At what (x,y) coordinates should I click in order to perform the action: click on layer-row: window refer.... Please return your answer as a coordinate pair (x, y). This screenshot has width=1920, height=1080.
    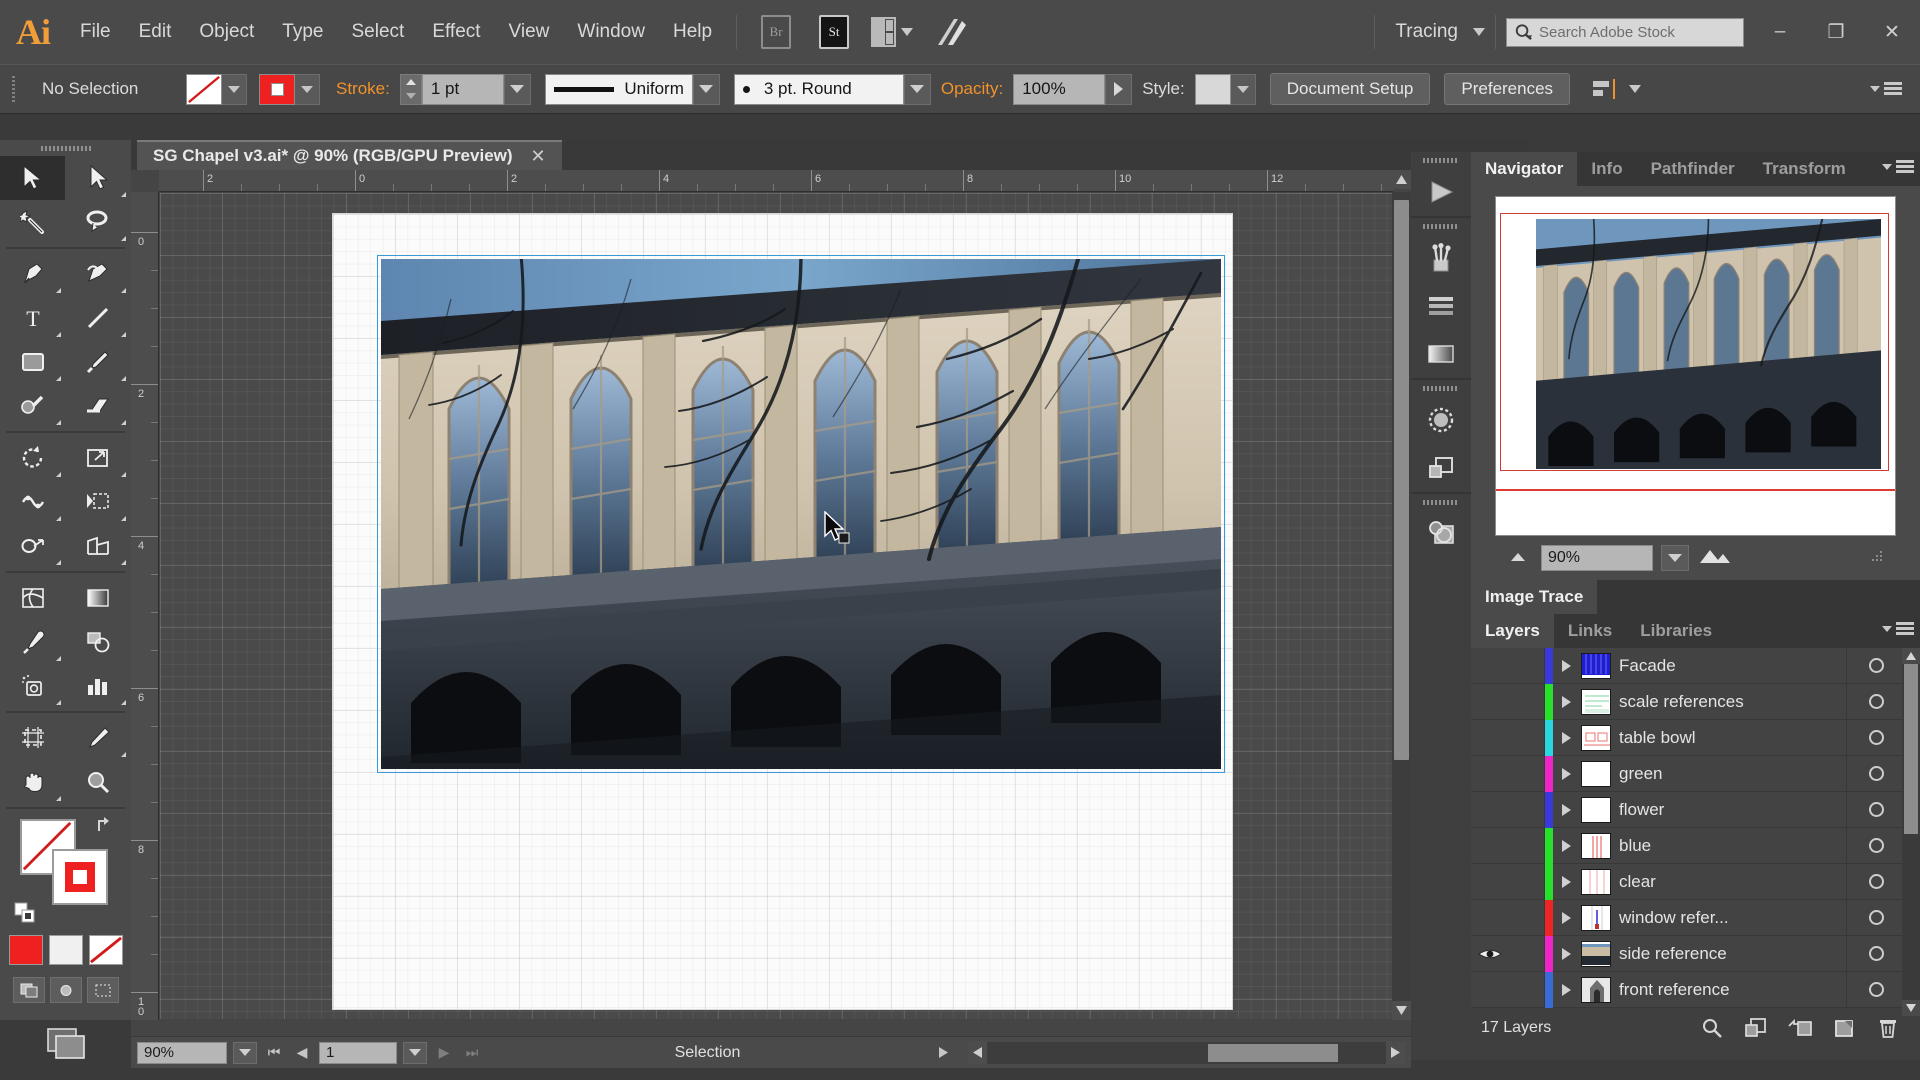
    Looking at the image, I should click on (1695, 917).